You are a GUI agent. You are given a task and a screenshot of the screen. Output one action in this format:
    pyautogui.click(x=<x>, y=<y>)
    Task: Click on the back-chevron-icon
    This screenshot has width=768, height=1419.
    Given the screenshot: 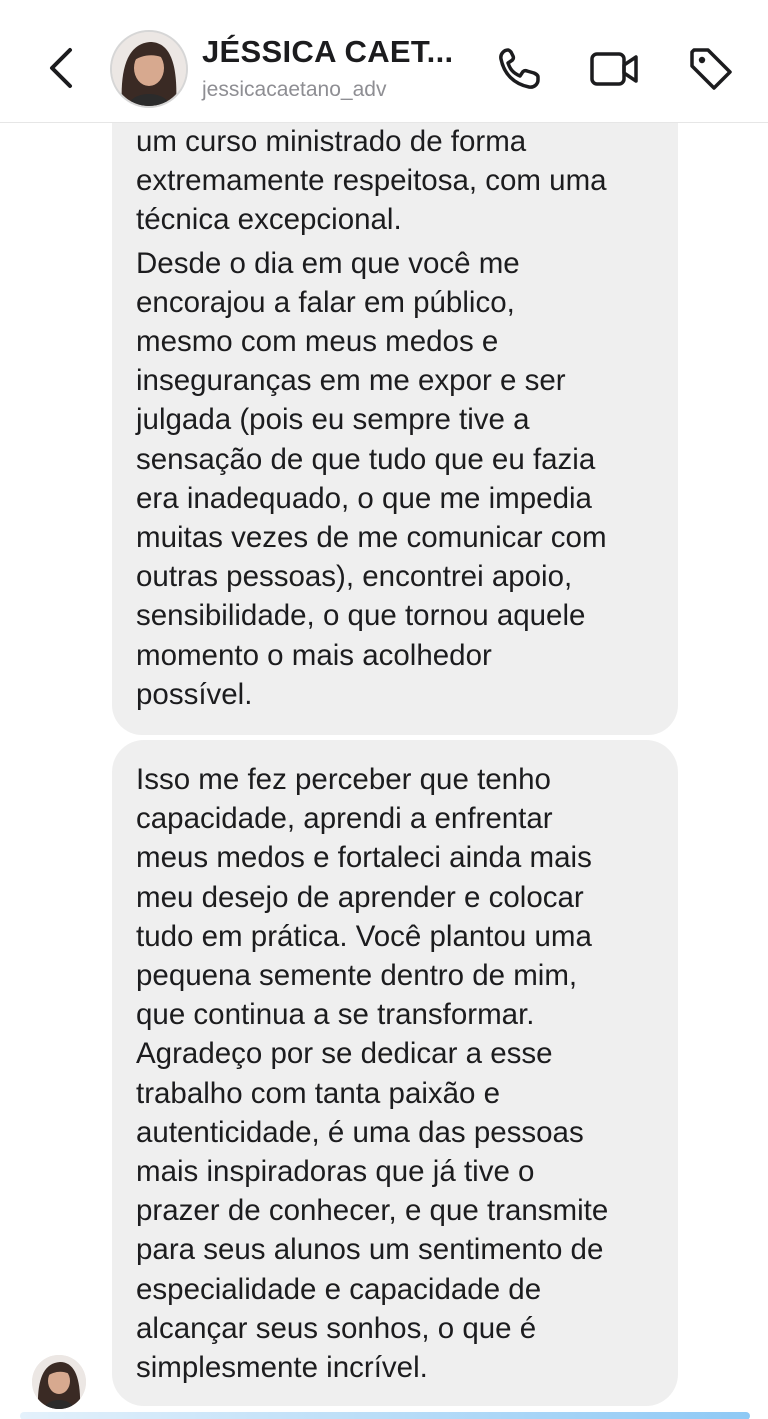 What is the action you would take?
    pyautogui.click(x=62, y=68)
    